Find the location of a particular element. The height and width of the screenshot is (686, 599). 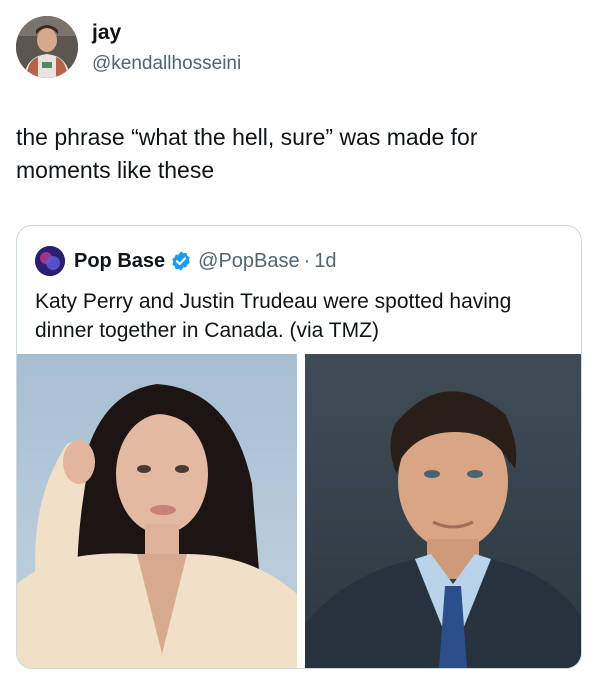

author-avatar is located at coordinates (47, 47).